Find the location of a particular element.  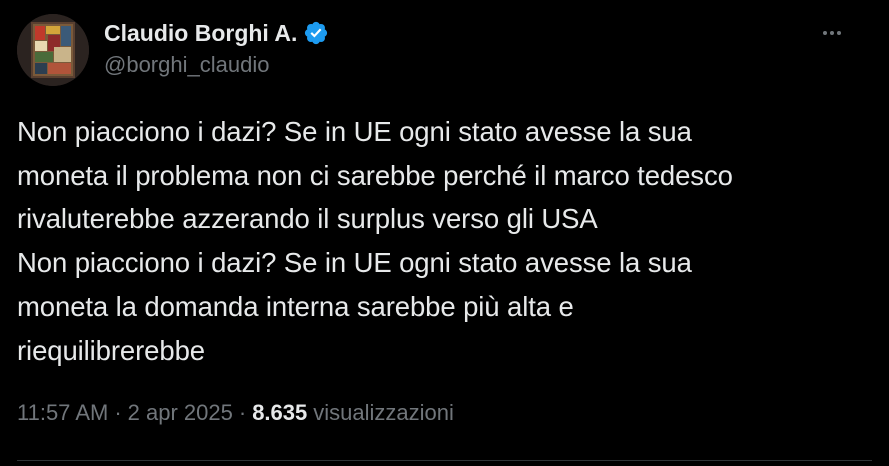

author-handle: @borghi_claudio is located at coordinates (186, 65).